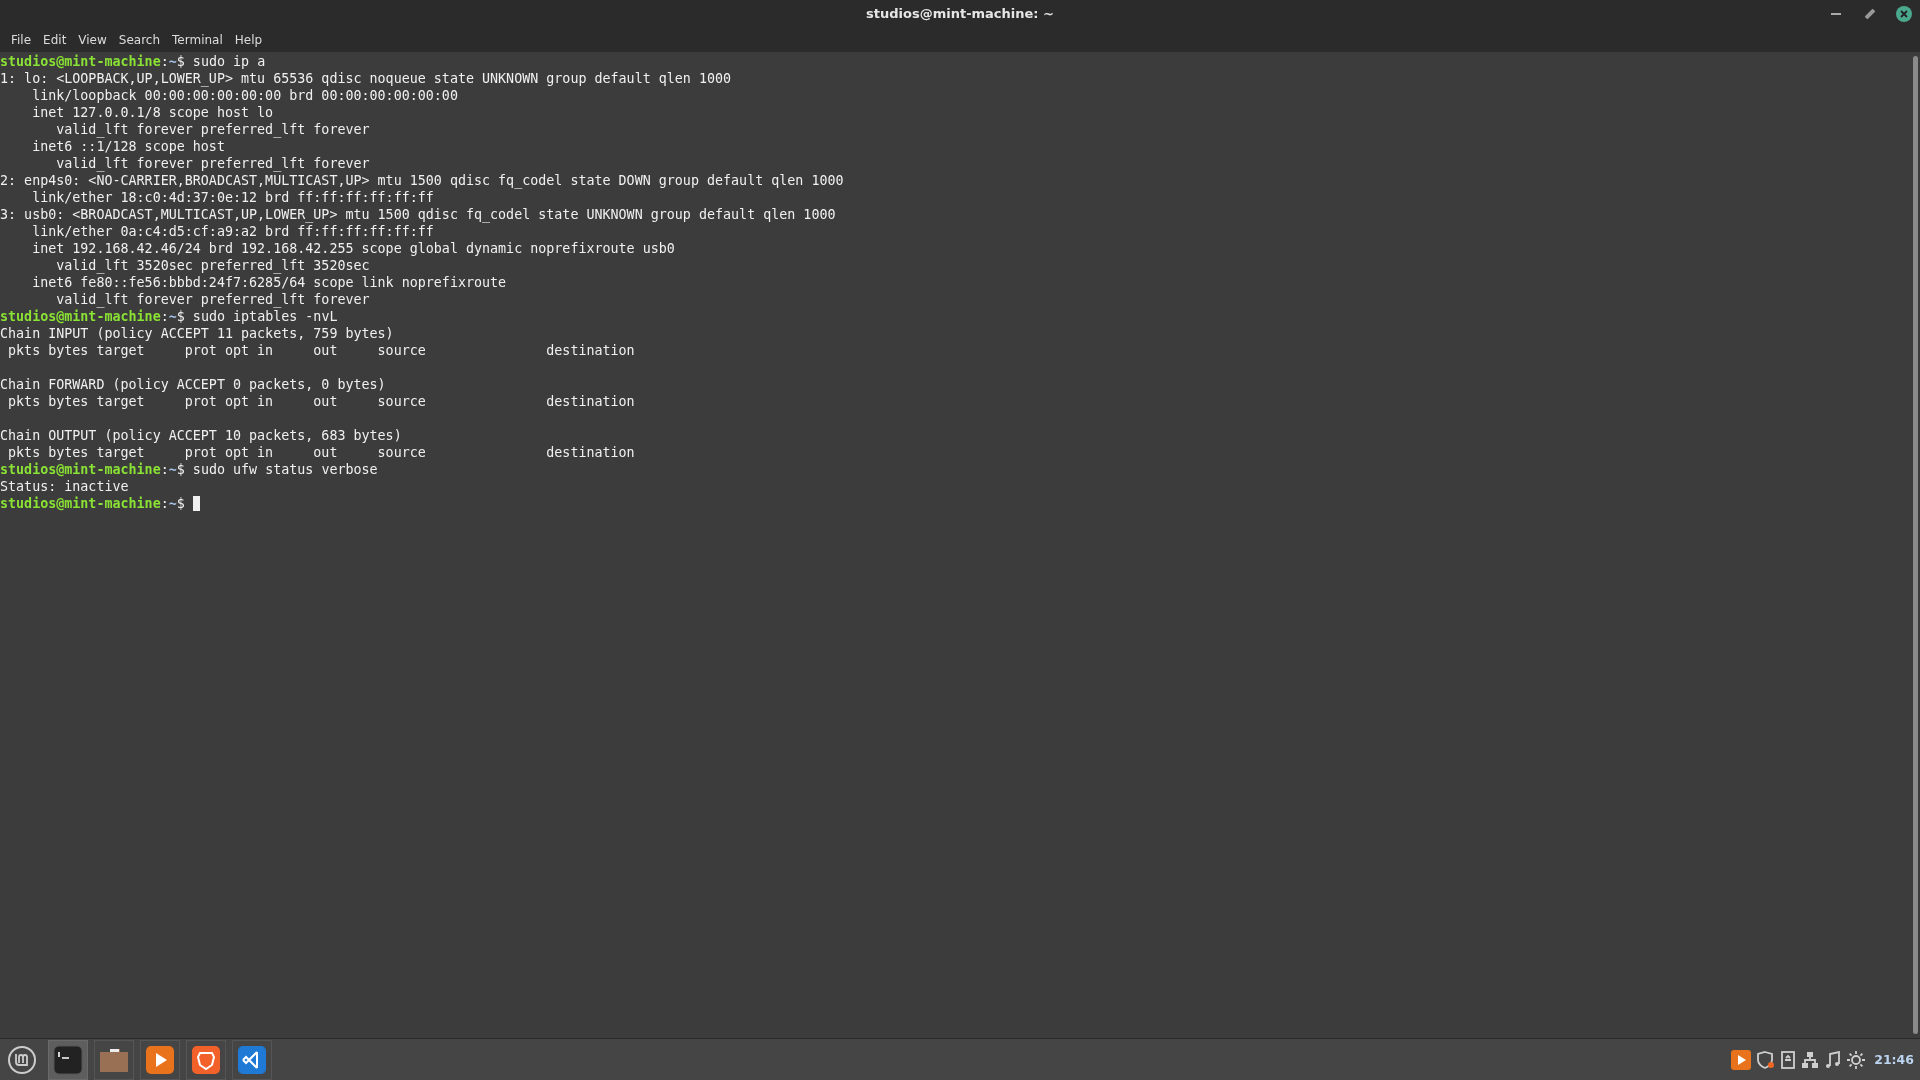  What do you see at coordinates (1856, 1059) in the screenshot?
I see `brightness-icon` at bounding box center [1856, 1059].